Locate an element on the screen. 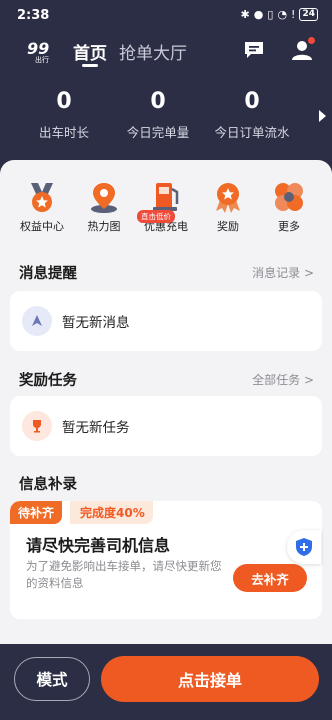  notification-dot is located at coordinates (311, 40).